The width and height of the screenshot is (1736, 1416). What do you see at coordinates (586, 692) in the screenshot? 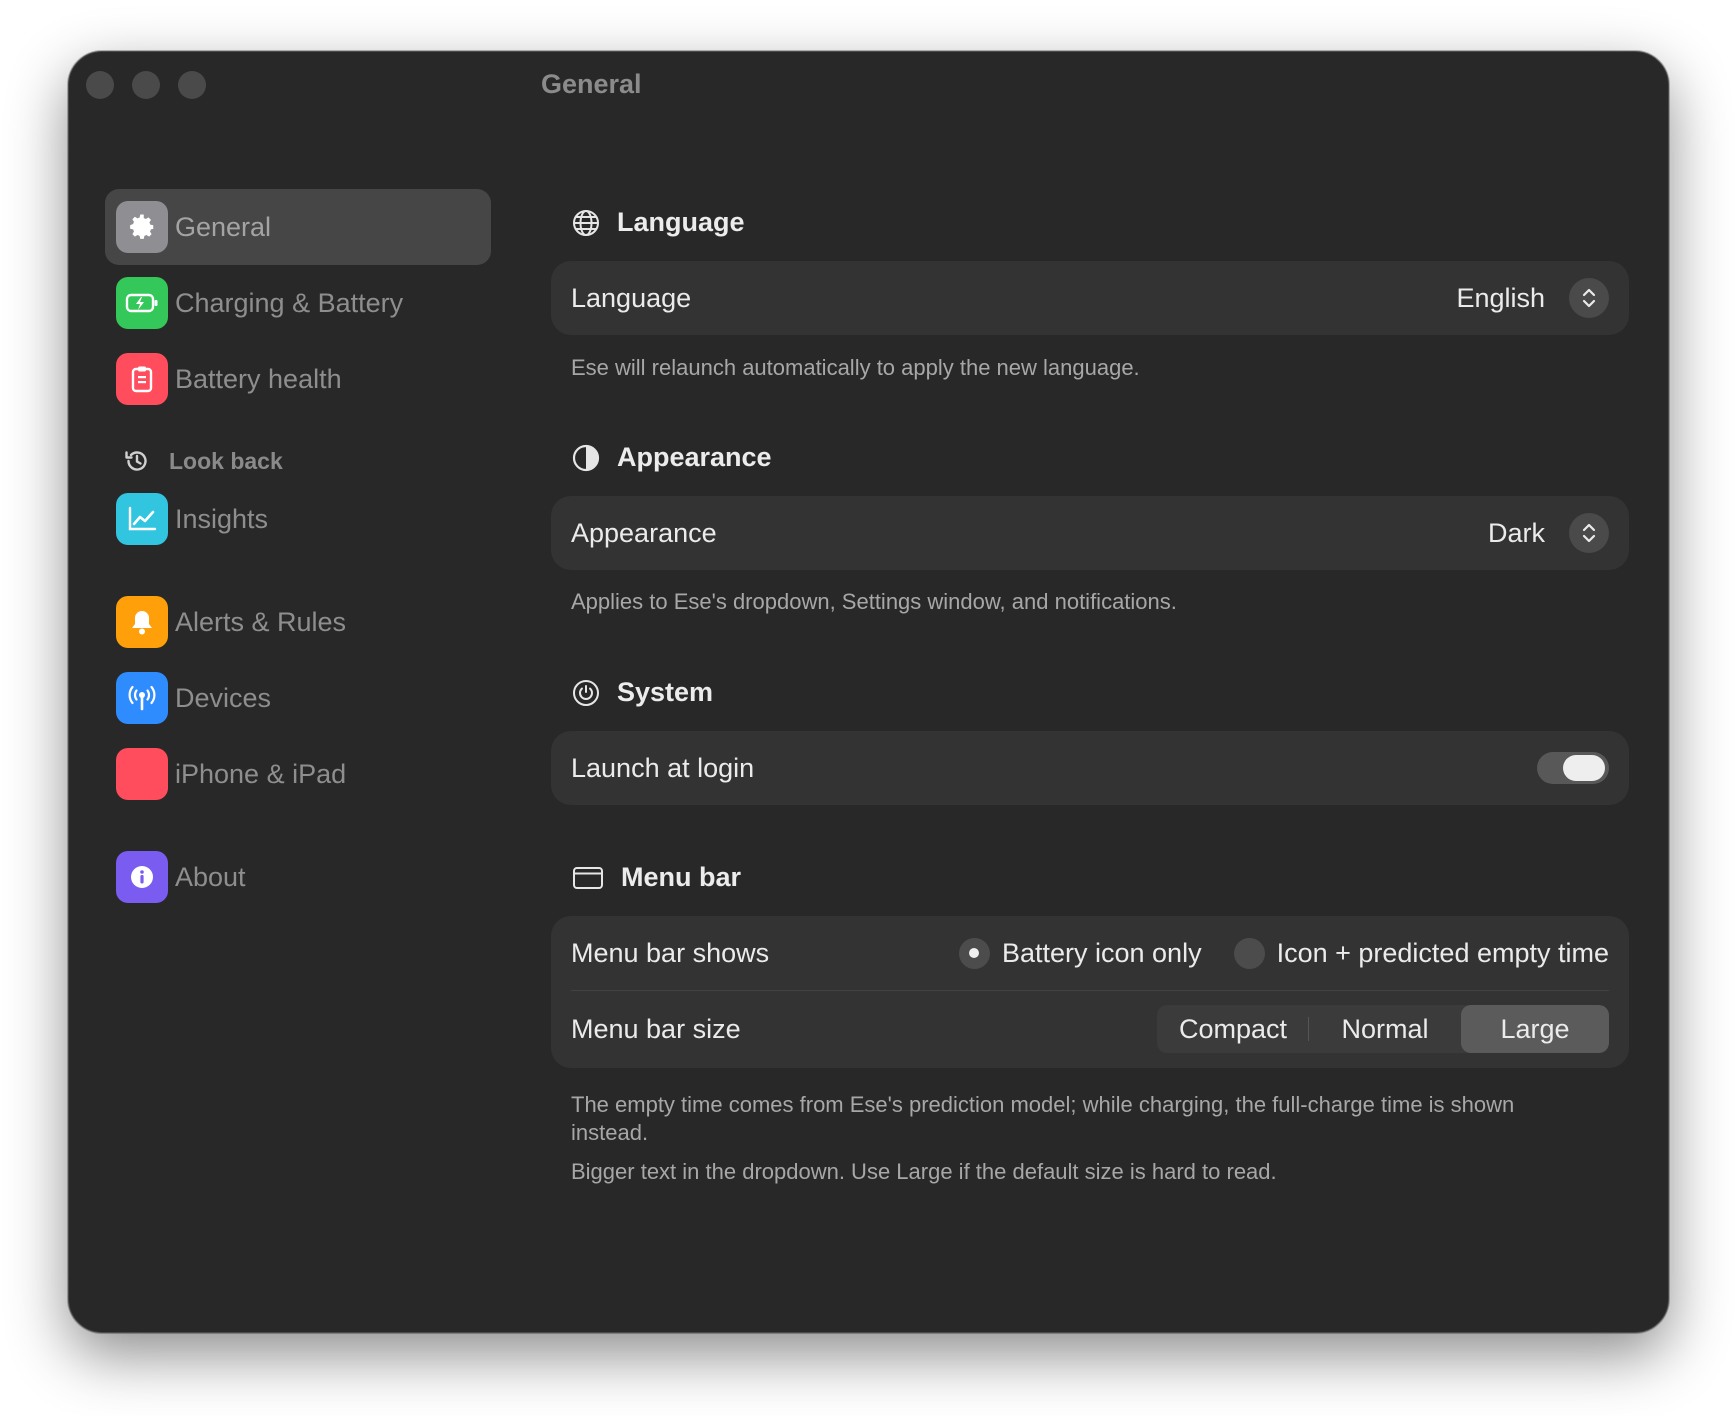
I see `power-icon` at bounding box center [586, 692].